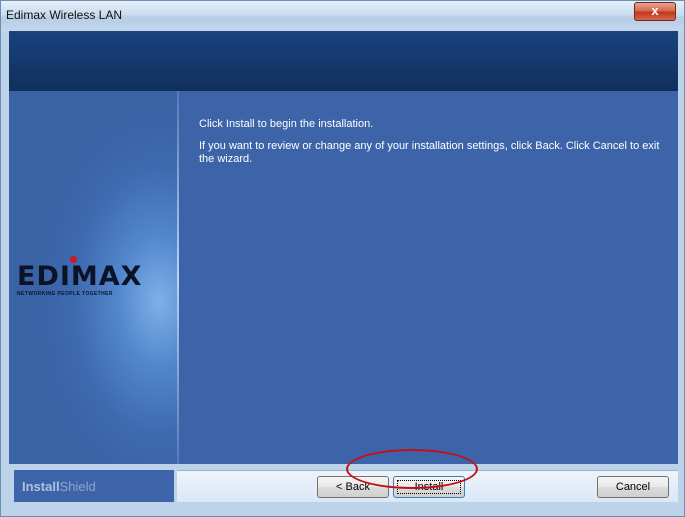 The width and height of the screenshot is (685, 517). What do you see at coordinates (343, 61) in the screenshot?
I see `header-band` at bounding box center [343, 61].